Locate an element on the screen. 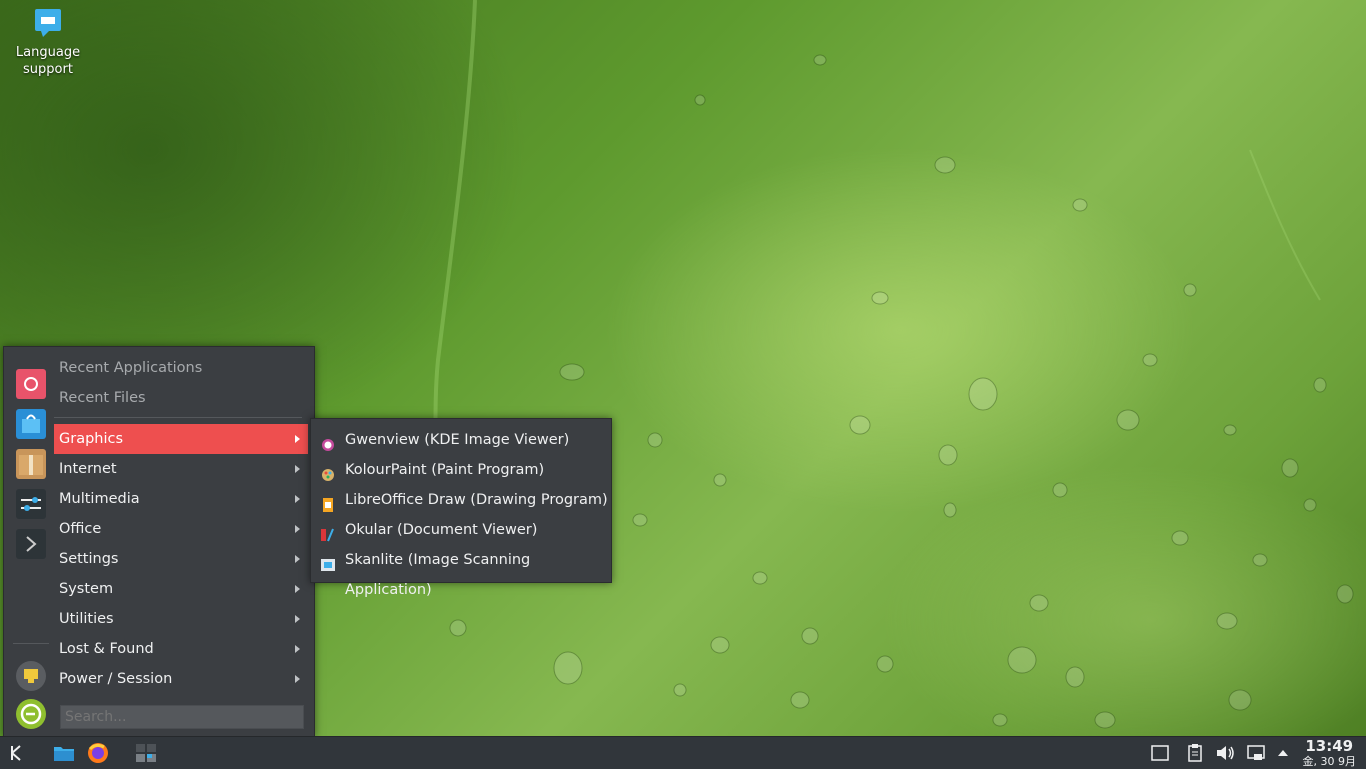 This screenshot has height=769, width=1366. tray-expand-icon is located at coordinates (1283, 753).